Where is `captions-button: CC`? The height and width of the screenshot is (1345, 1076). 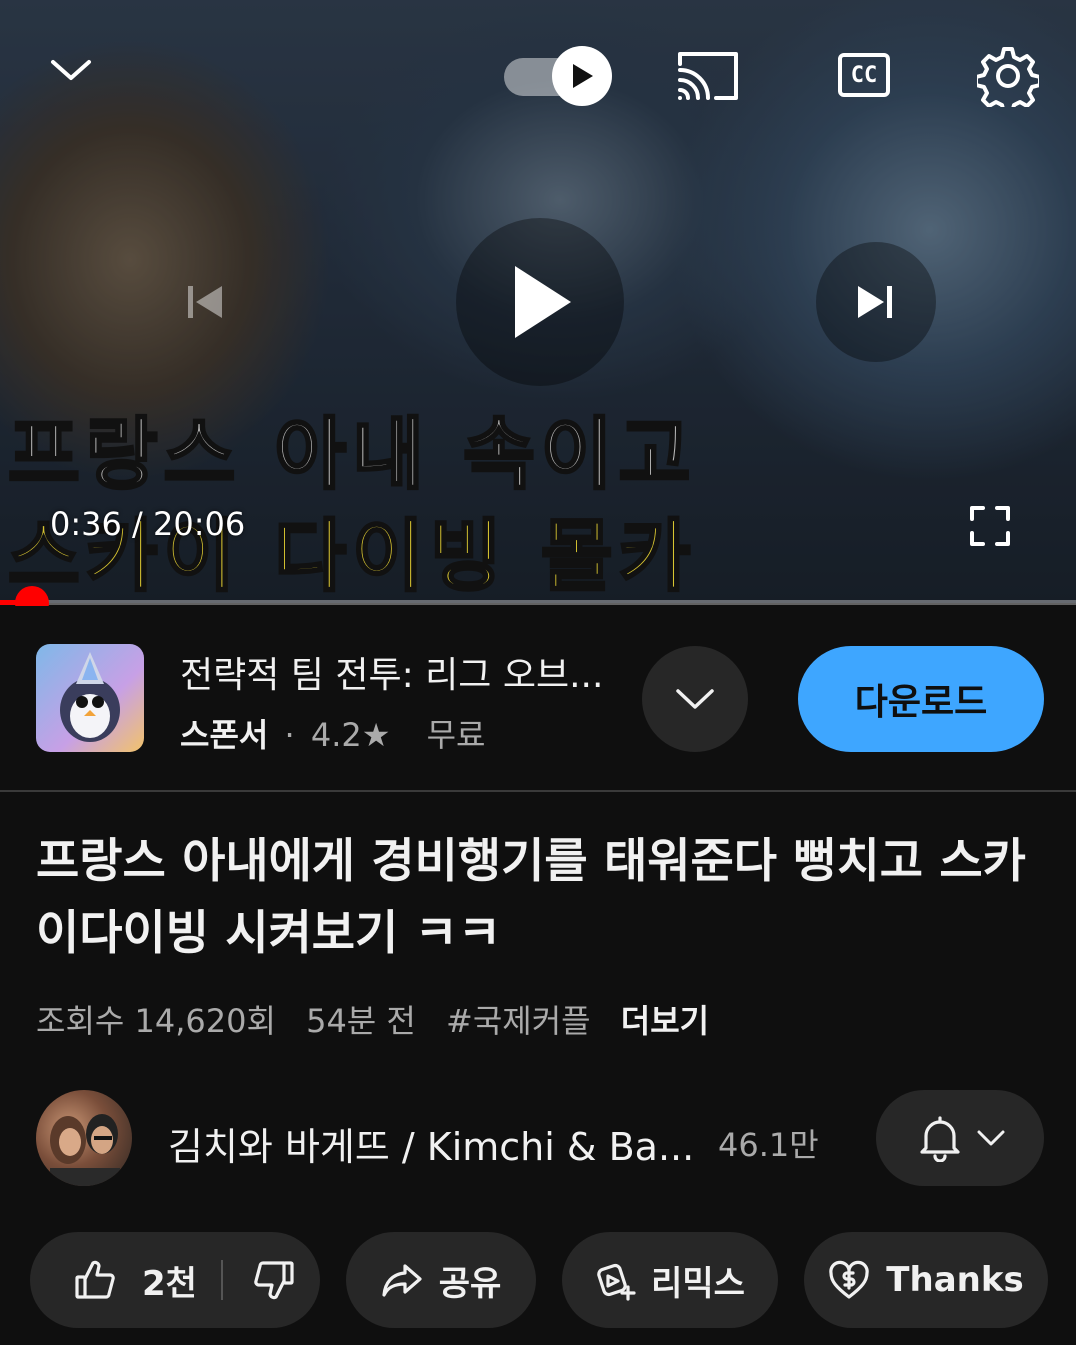 captions-button: CC is located at coordinates (864, 75).